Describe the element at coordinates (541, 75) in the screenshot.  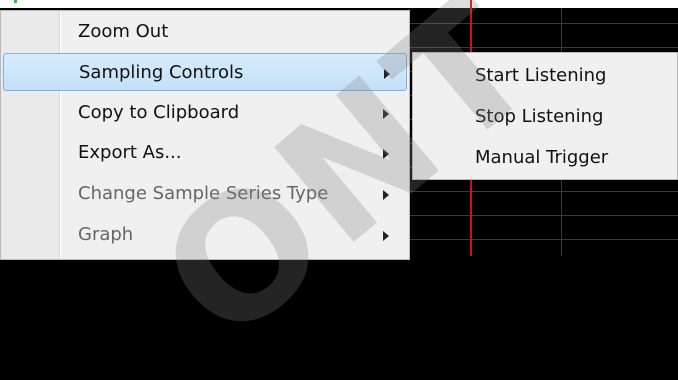
I see `submenu-item-label: Start Listening` at that location.